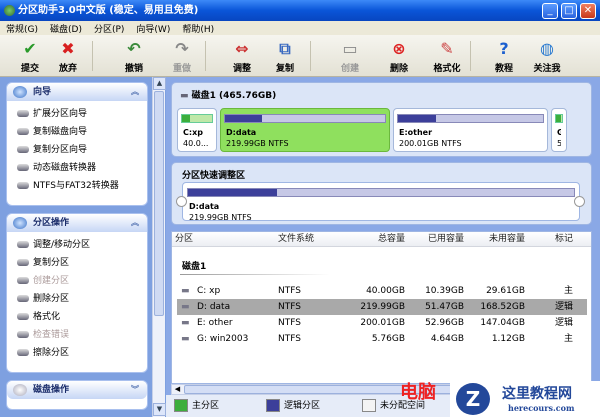 Image resolution: width=600 pixels, height=417 pixels. Describe the element at coordinates (559, 130) in the screenshot. I see `partition-block: G. 5.` at that location.